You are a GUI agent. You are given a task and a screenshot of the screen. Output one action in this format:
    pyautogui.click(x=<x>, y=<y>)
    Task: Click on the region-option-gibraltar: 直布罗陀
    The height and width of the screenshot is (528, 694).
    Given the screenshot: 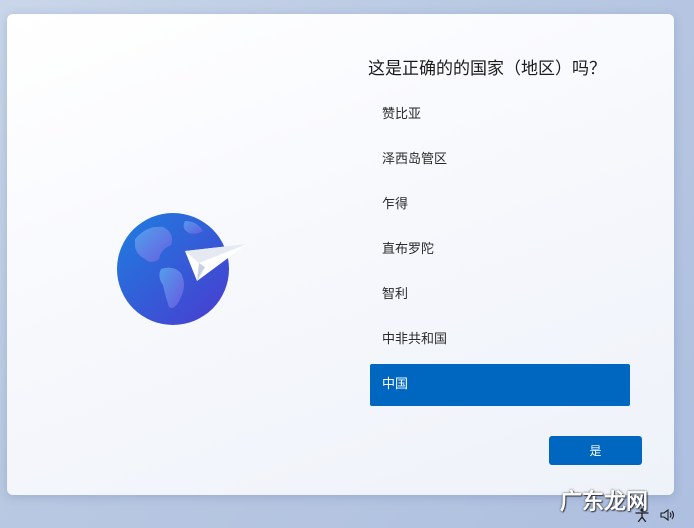 What is the action you would take?
    pyautogui.click(x=500, y=250)
    